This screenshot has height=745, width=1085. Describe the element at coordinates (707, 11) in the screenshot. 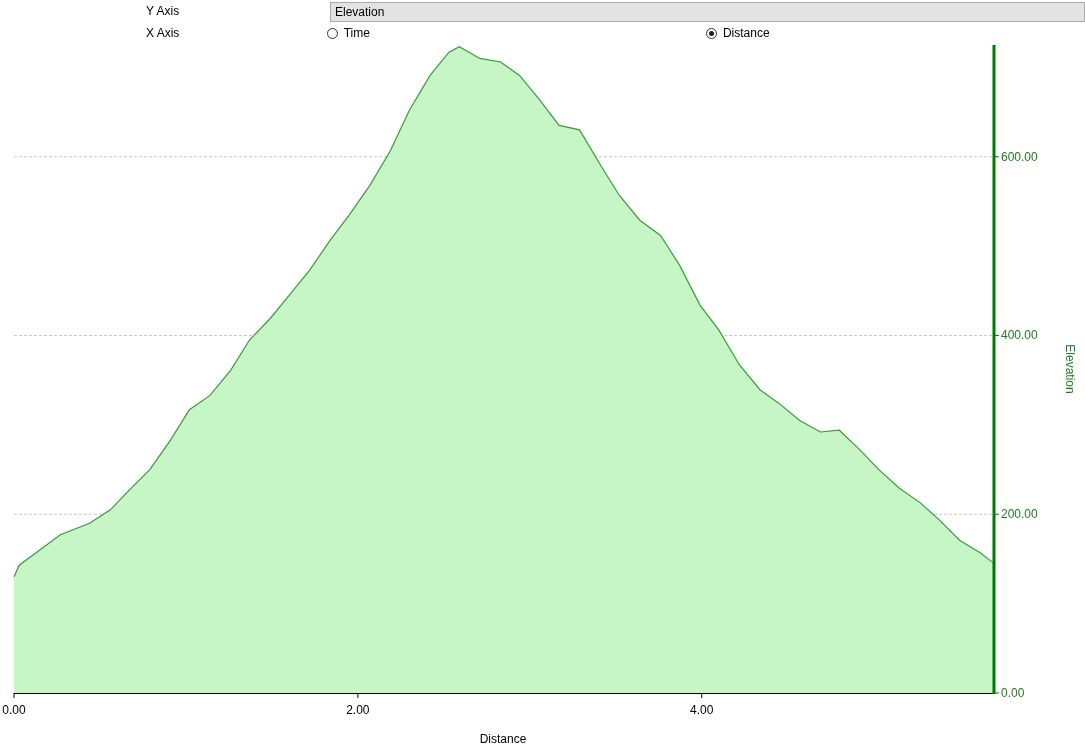

I see `axis-dropdown: Elevation` at that location.